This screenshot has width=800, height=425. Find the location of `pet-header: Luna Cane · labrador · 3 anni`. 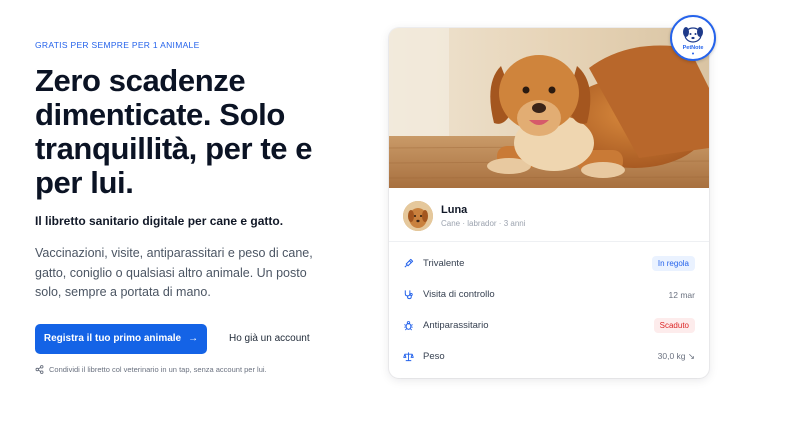

pet-header: Luna Cane · labrador · 3 anni is located at coordinates (464, 216).